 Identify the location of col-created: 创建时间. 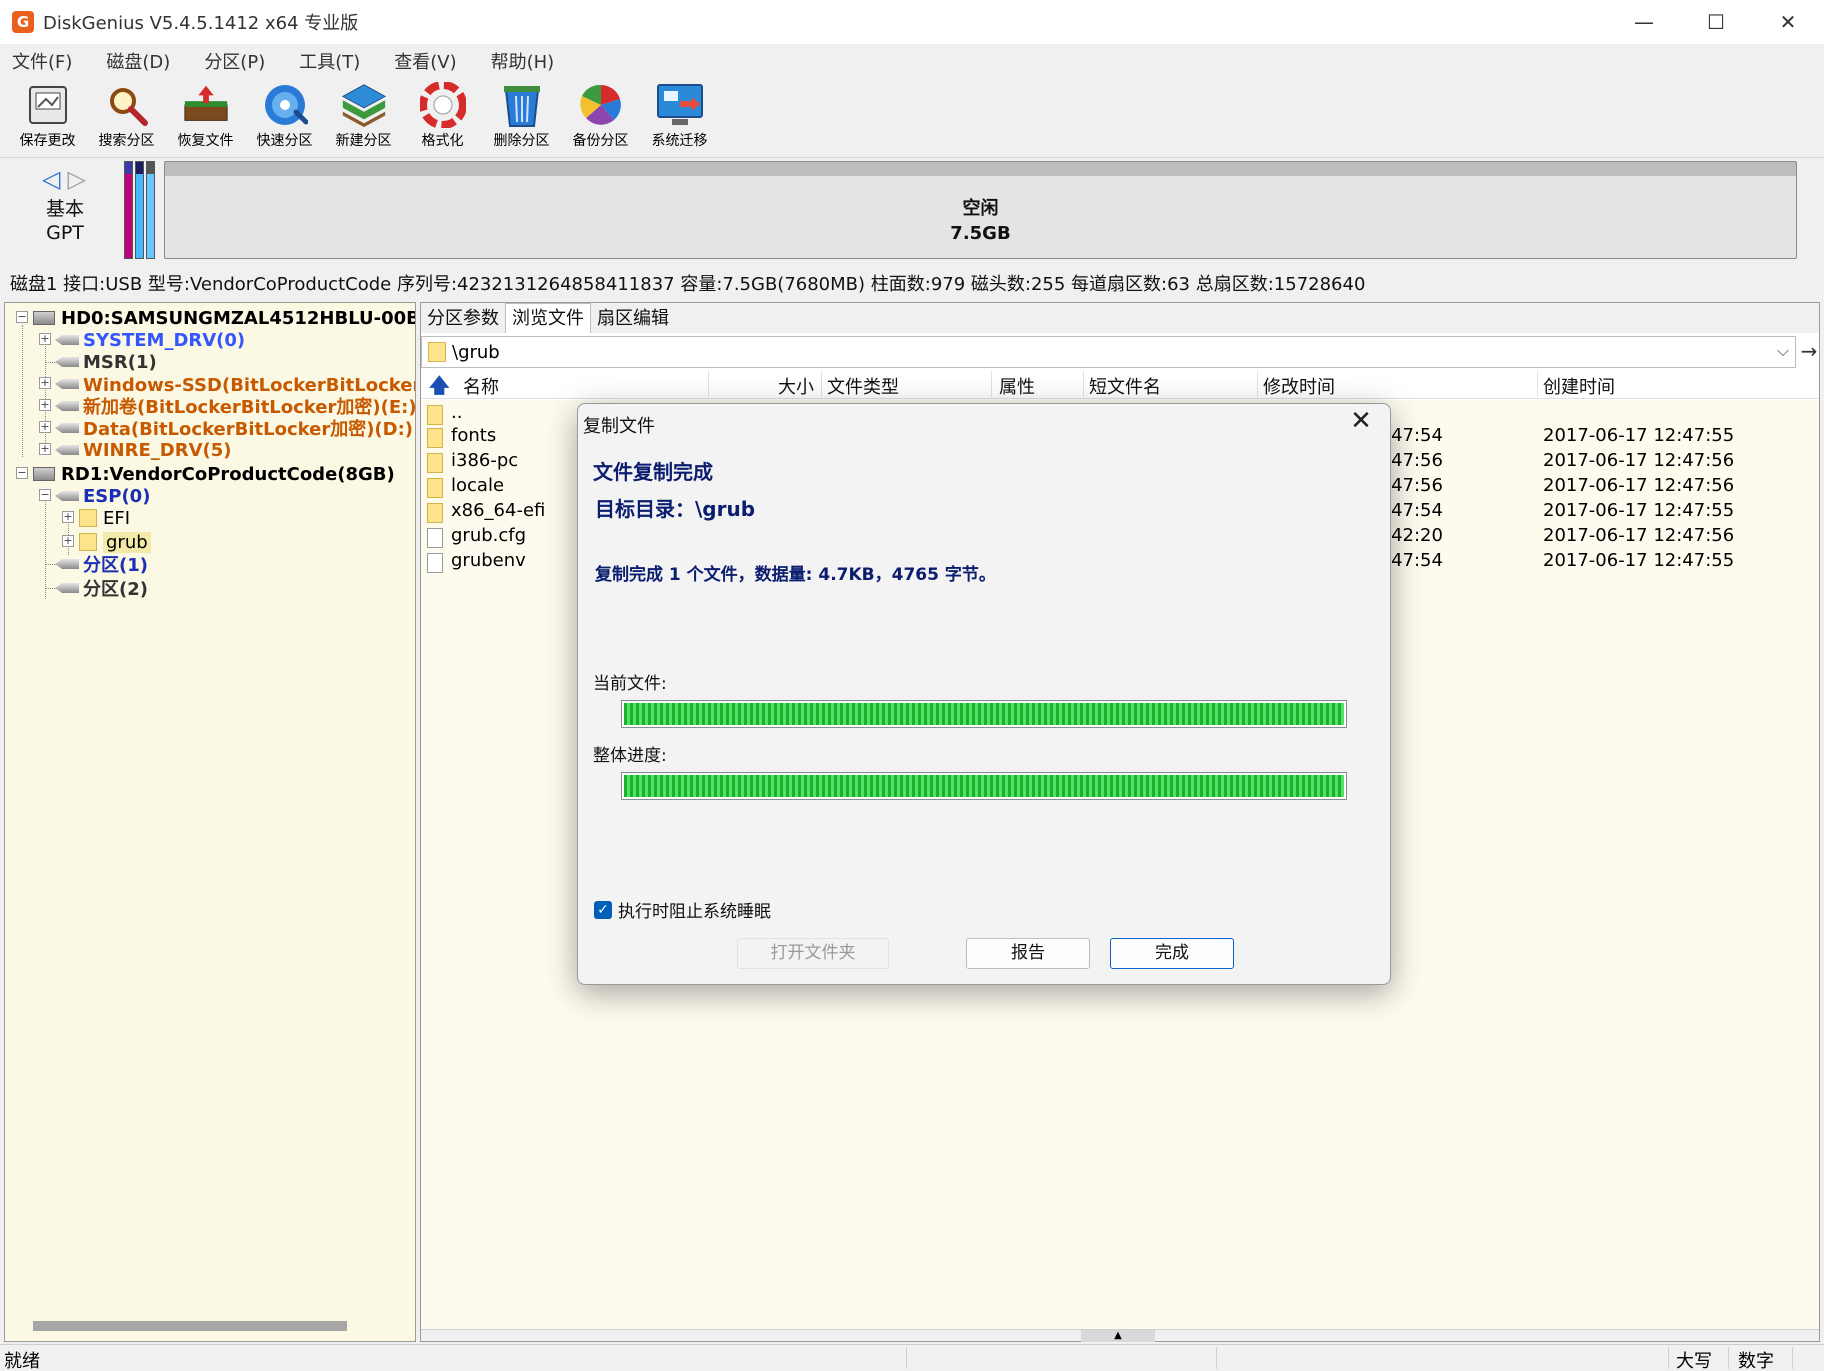
(1579, 386).